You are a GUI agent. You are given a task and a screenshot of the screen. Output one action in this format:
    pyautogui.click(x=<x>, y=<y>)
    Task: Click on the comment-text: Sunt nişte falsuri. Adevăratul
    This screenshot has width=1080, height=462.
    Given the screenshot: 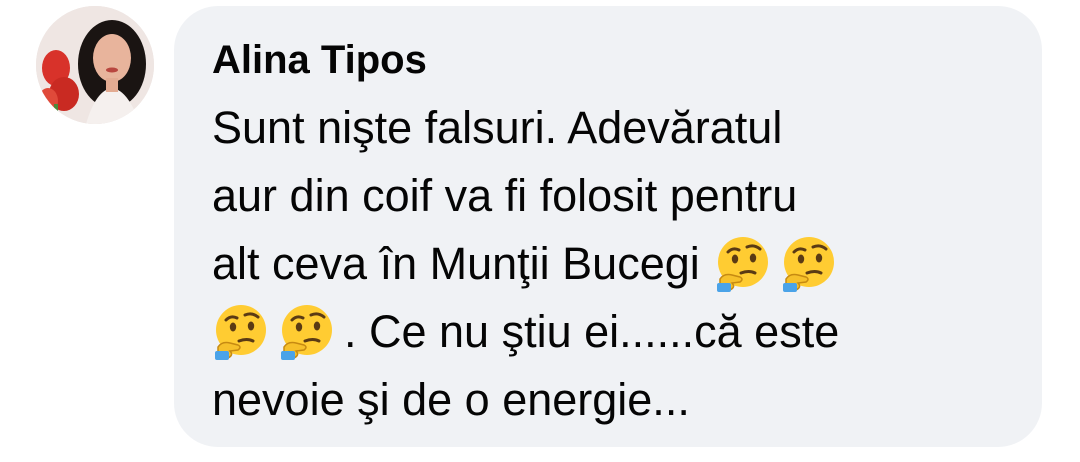 What is the action you would take?
    pyautogui.click(x=497, y=127)
    